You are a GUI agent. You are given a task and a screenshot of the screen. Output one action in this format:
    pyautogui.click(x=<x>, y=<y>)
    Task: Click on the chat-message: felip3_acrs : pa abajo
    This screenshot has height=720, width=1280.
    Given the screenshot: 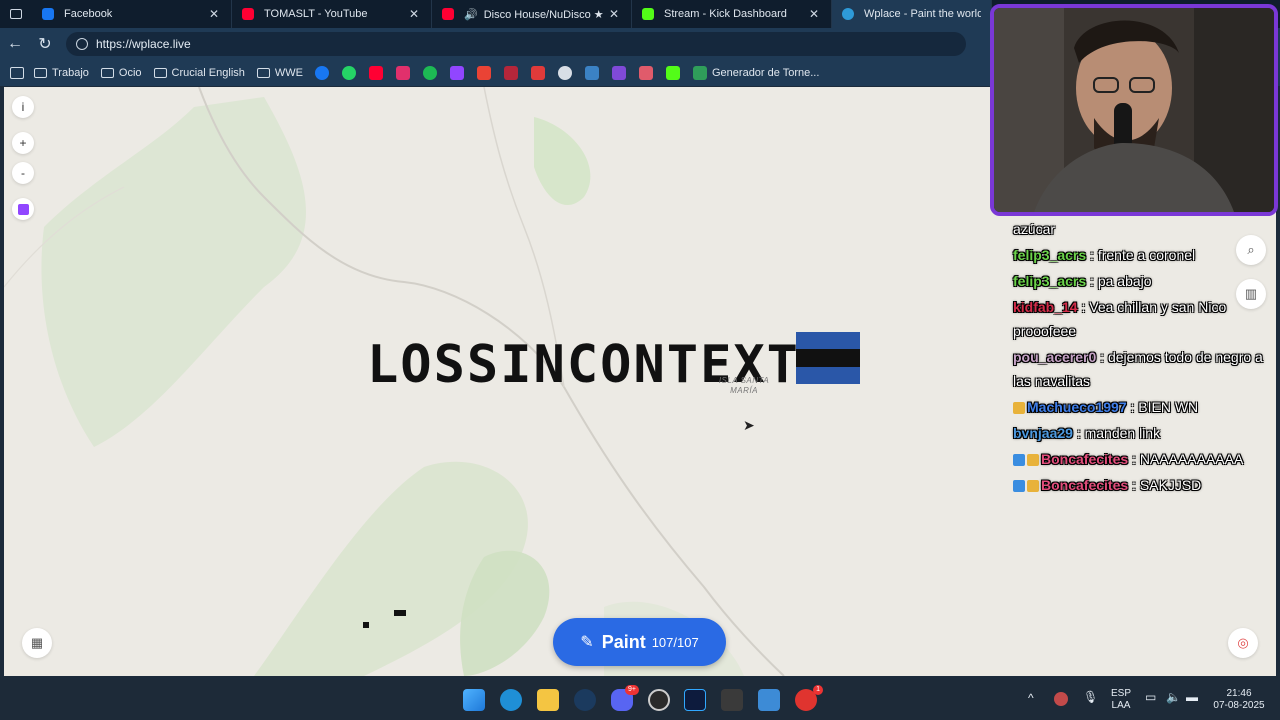 What is the action you would take?
    pyautogui.click(x=1138, y=281)
    